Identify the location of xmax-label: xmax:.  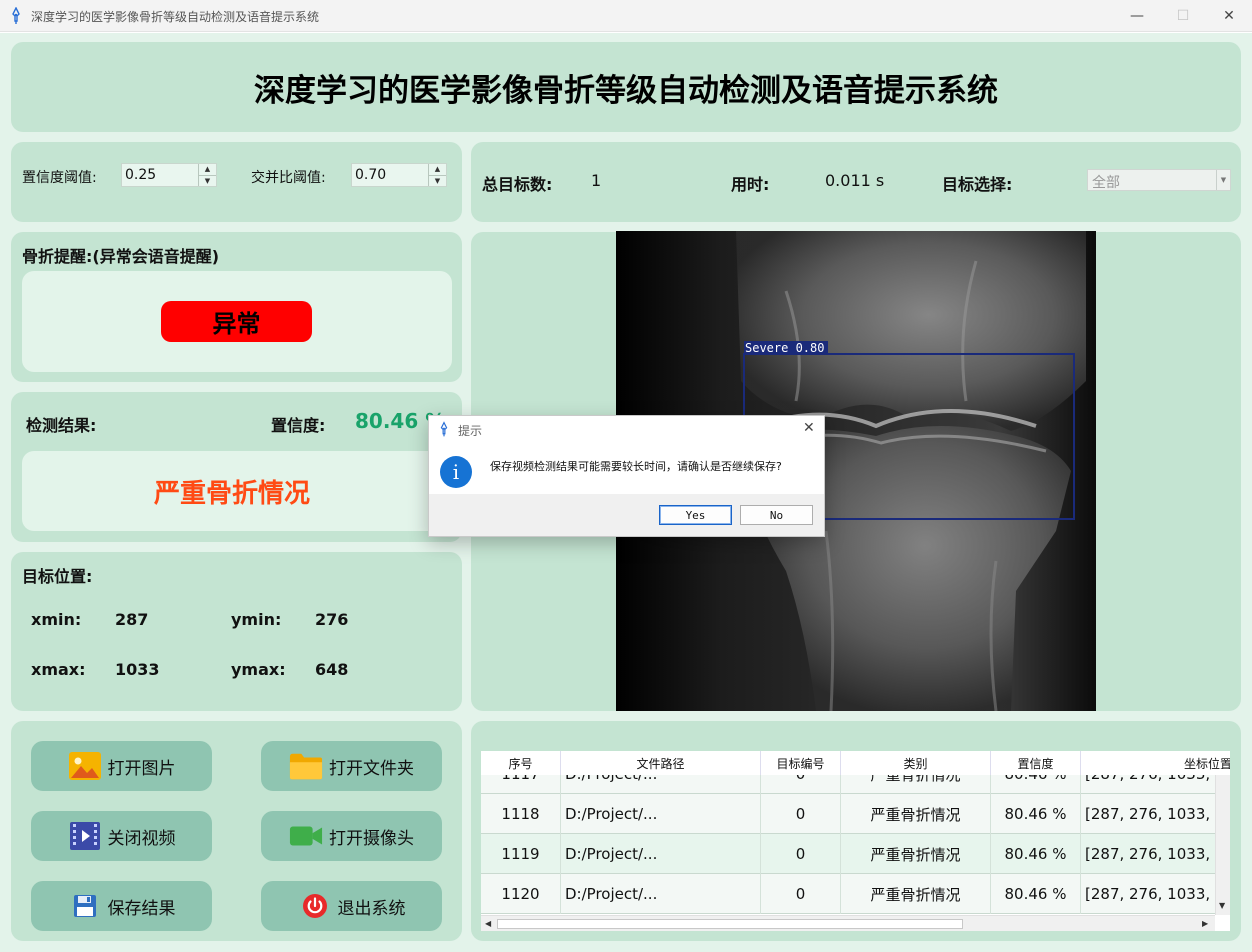
(58, 669).